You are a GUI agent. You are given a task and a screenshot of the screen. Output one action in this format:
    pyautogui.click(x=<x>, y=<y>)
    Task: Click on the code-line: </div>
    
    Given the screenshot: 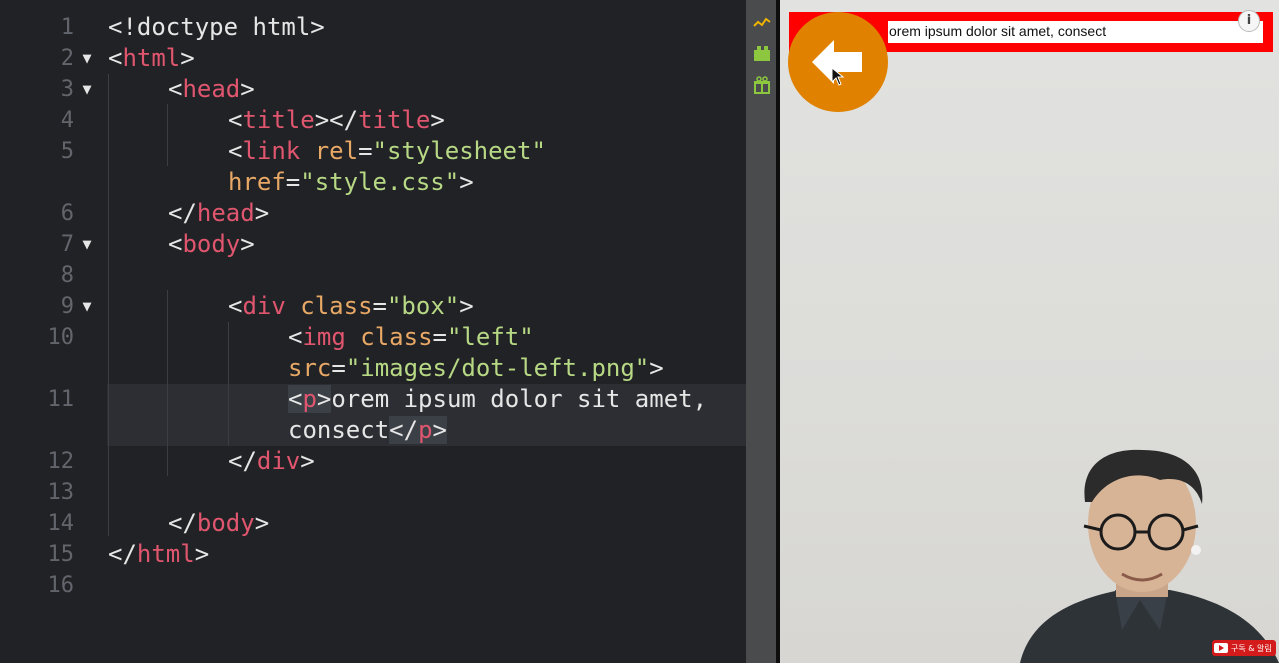 What is the action you would take?
    pyautogui.click(x=271, y=461)
    